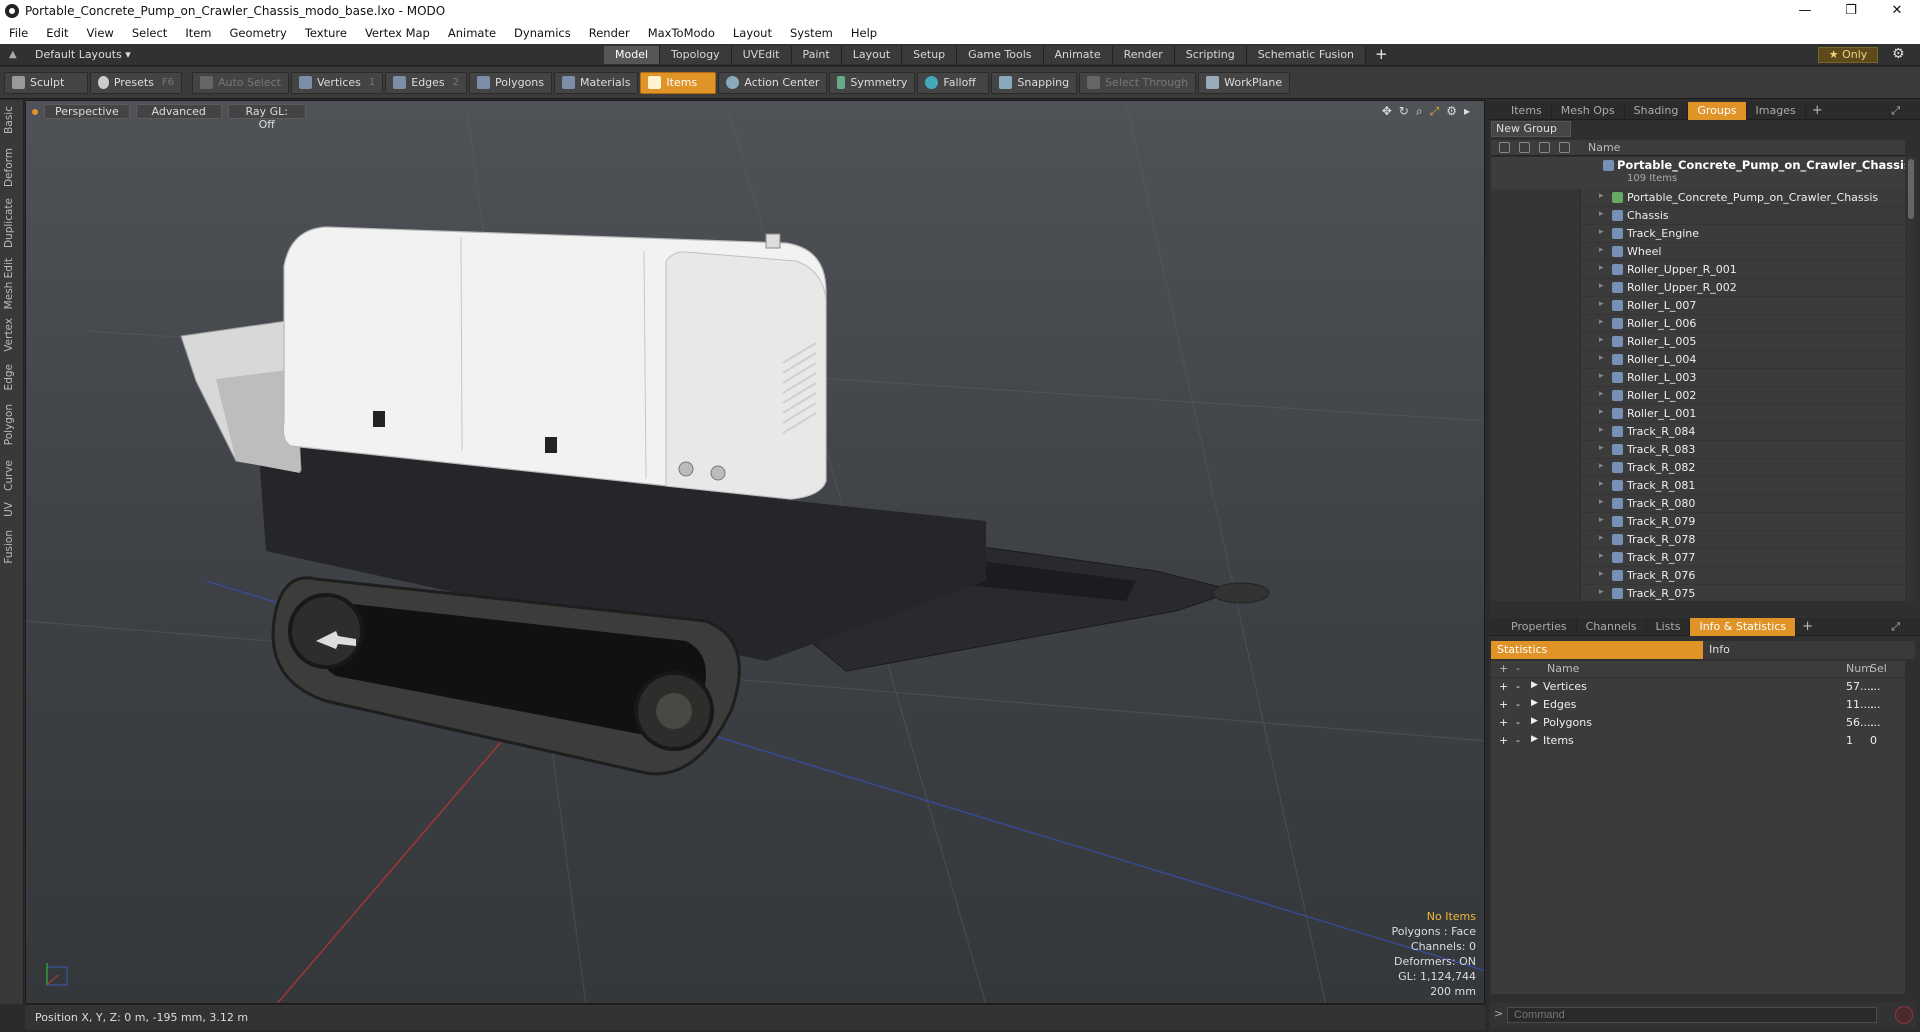 The height and width of the screenshot is (1032, 1920). What do you see at coordinates (9, 547) in the screenshot?
I see `left-tab-fusion: Fusion` at bounding box center [9, 547].